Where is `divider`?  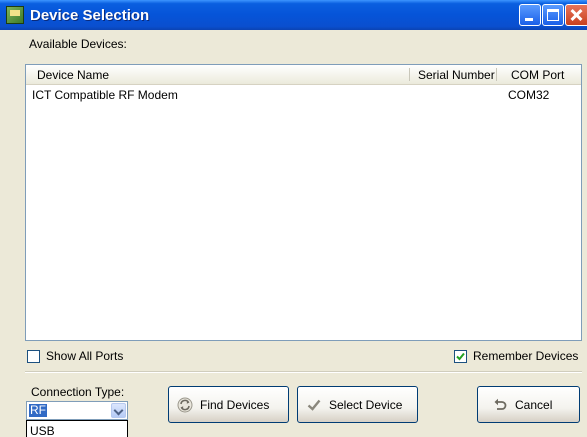
divider is located at coordinates (303, 372).